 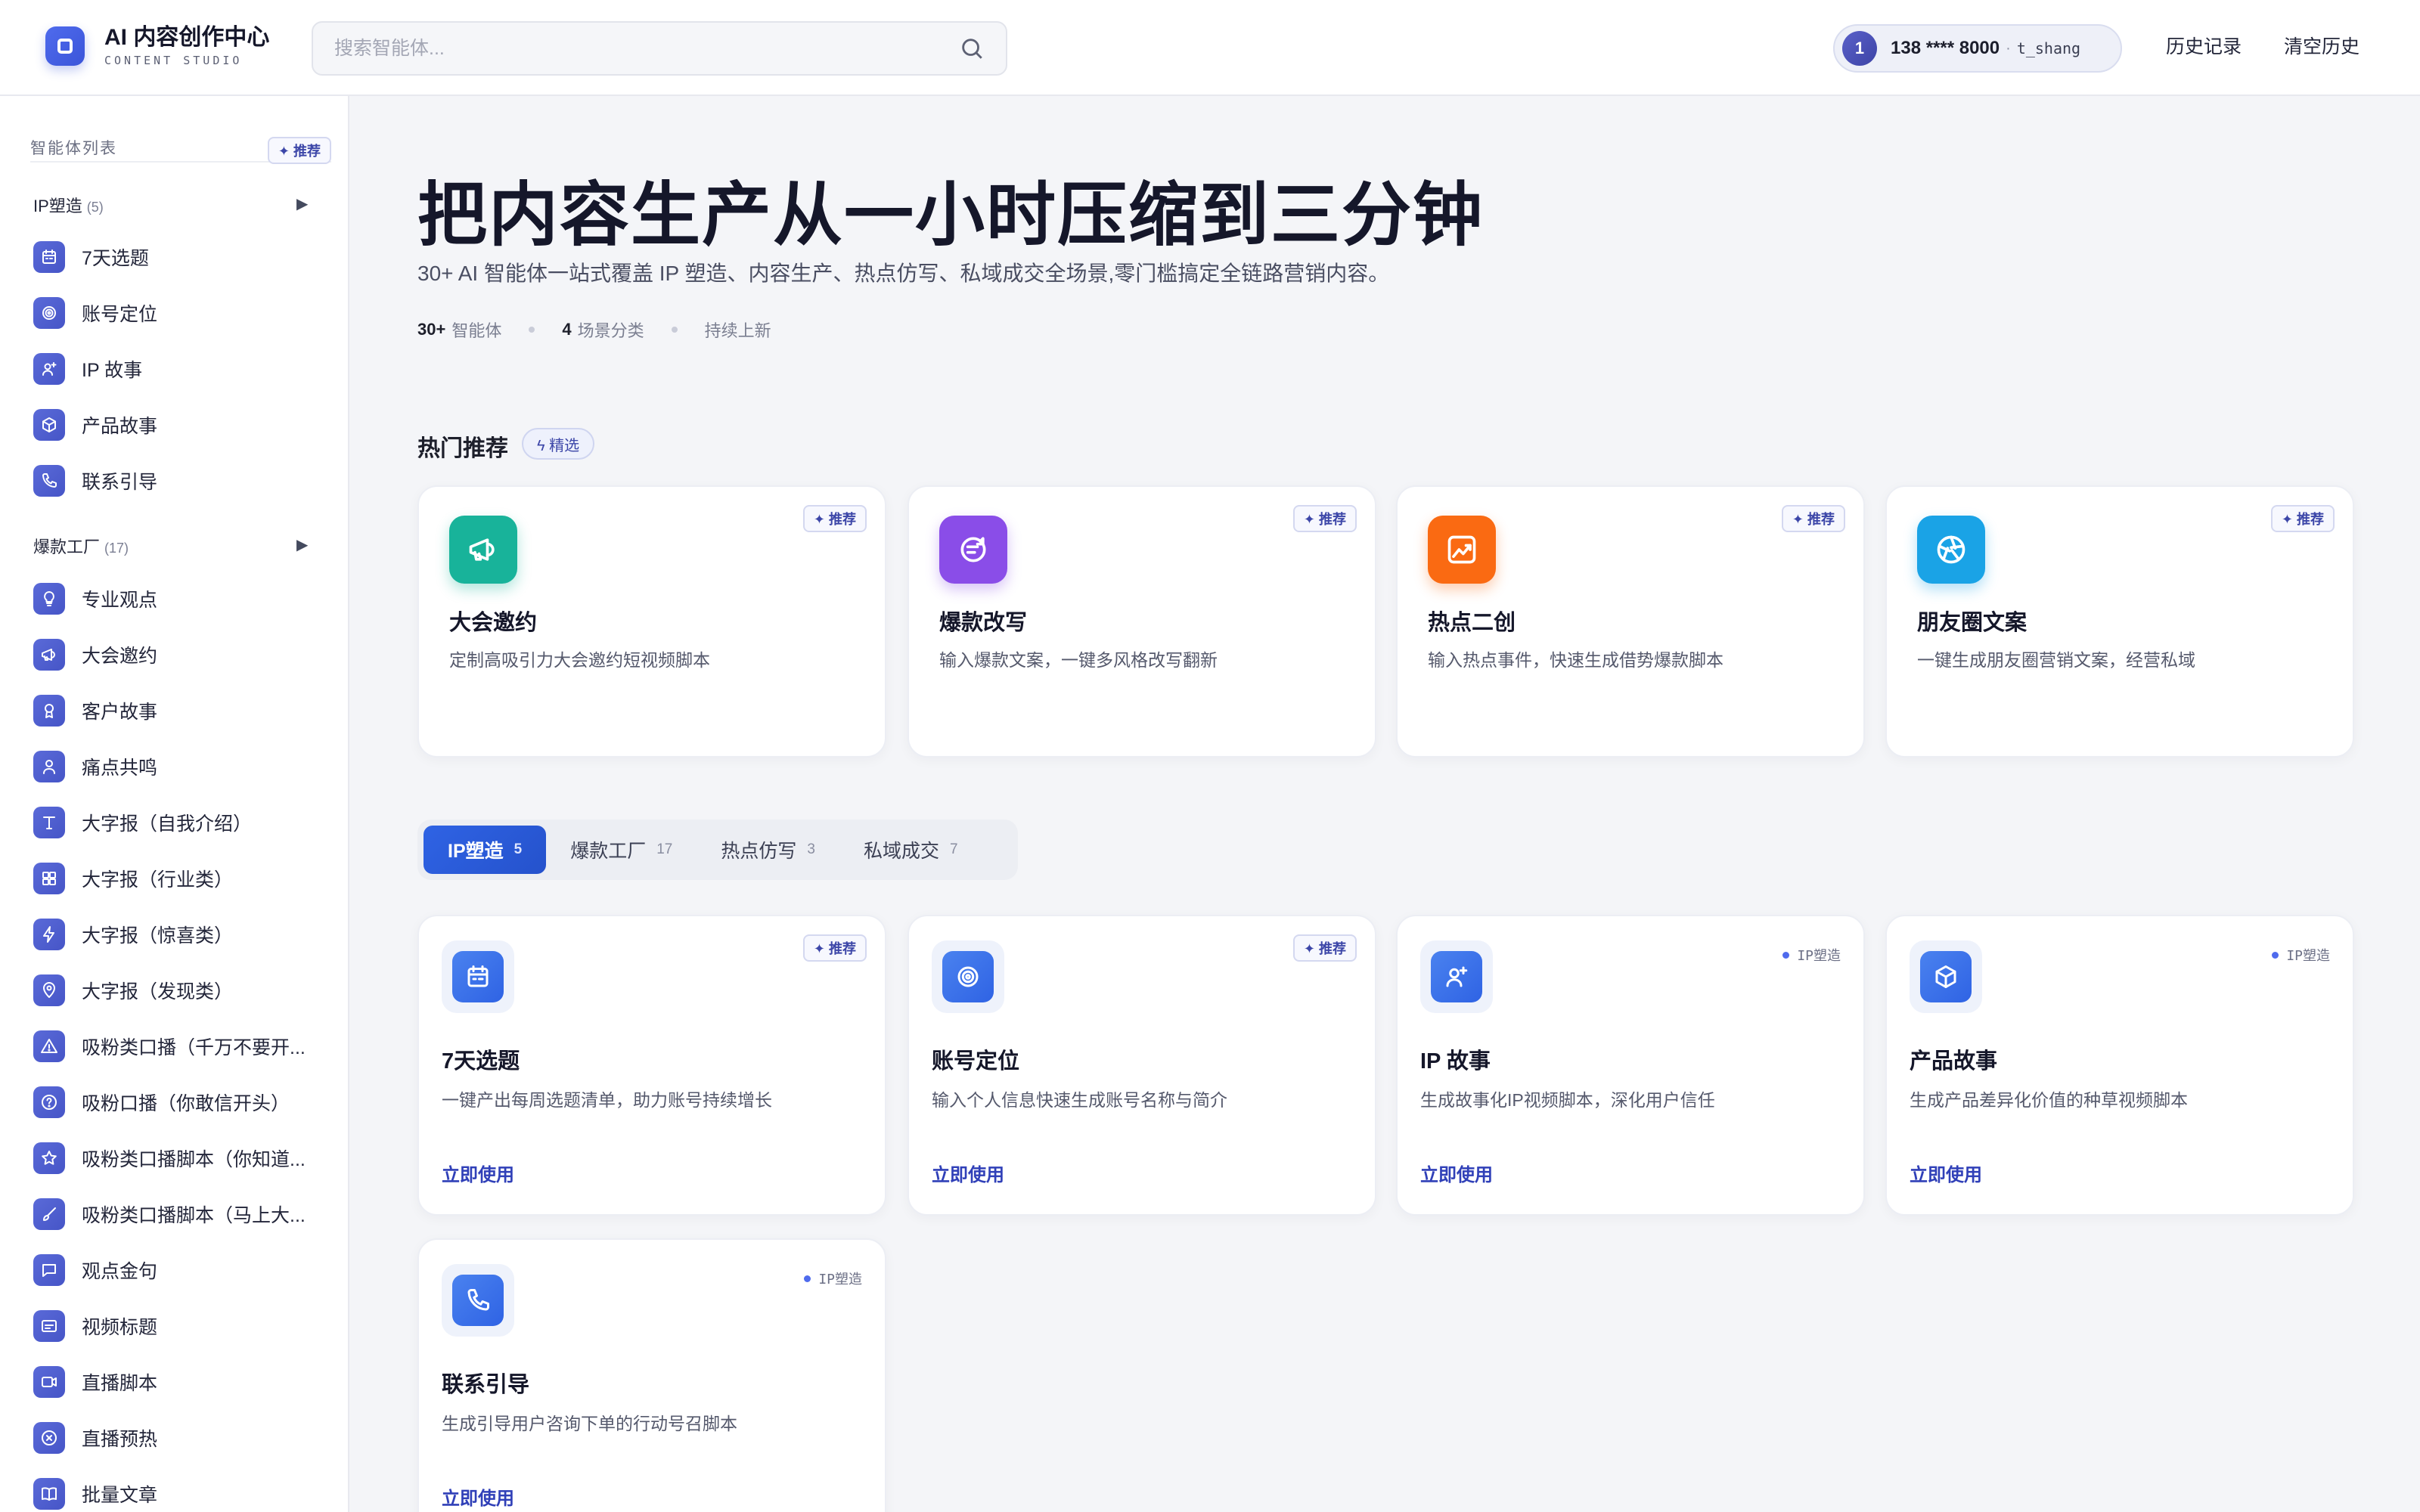 What do you see at coordinates (184, 481) in the screenshot?
I see `sidebar-item: 联系引导` at bounding box center [184, 481].